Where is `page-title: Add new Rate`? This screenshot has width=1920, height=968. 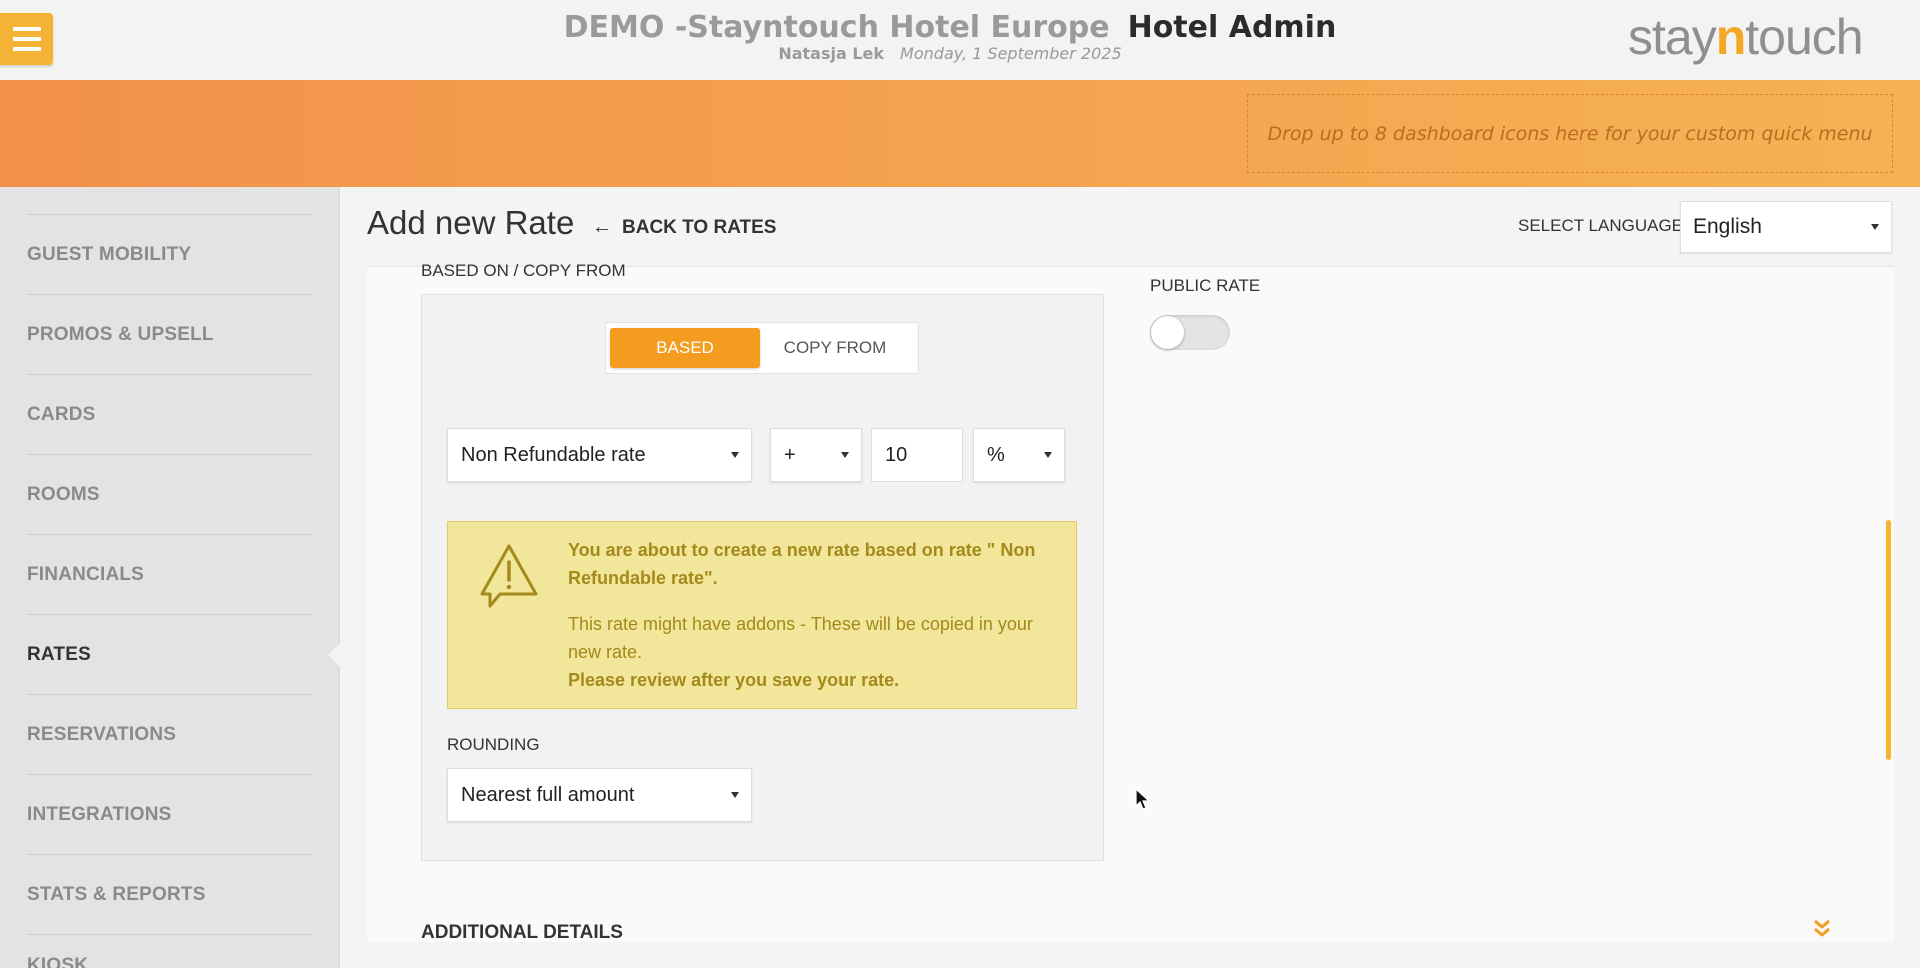 page-title: Add new Rate is located at coordinates (471, 222).